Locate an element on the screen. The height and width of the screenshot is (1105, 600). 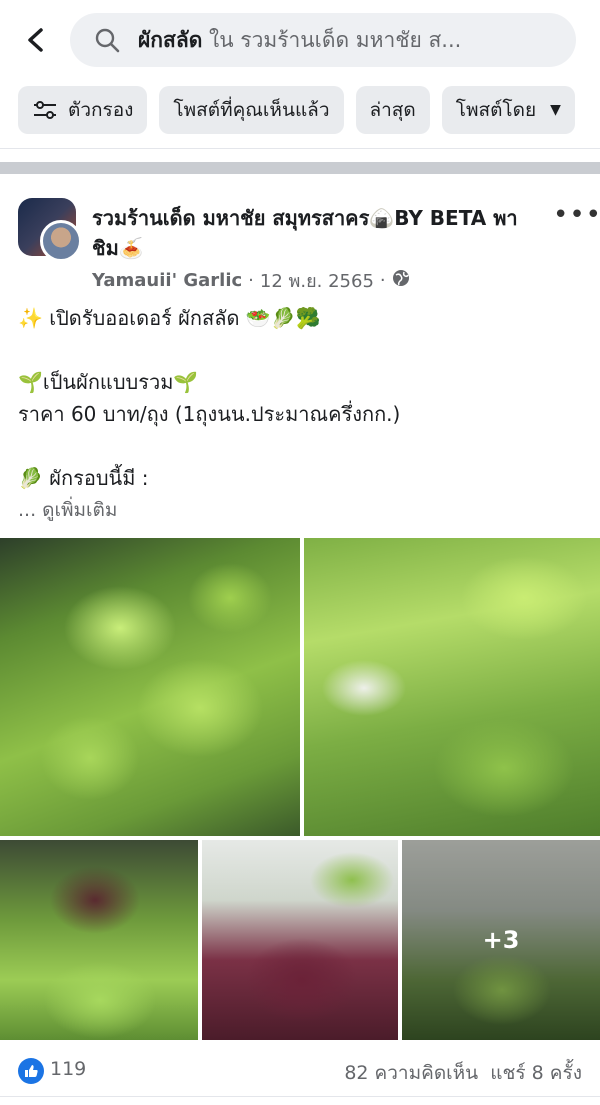
filter-chip-recent: ล่าสุด is located at coordinates (392, 110).